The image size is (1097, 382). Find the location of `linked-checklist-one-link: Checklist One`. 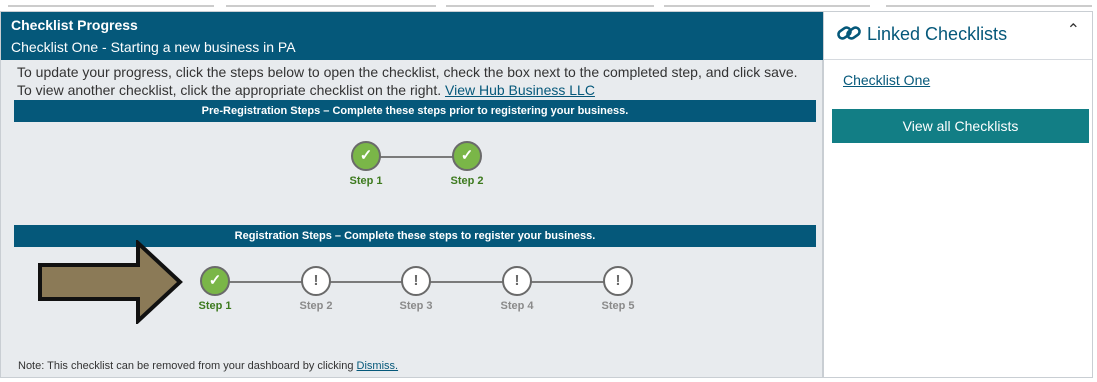

linked-checklist-one-link: Checklist One is located at coordinates (886, 80).